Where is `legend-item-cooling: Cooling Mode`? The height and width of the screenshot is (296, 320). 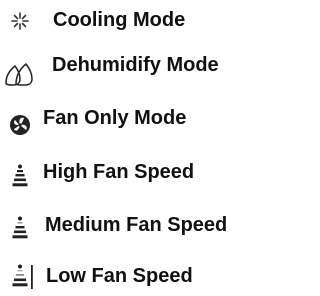
legend-item-cooling: Cooling Mode is located at coordinates (156, 20).